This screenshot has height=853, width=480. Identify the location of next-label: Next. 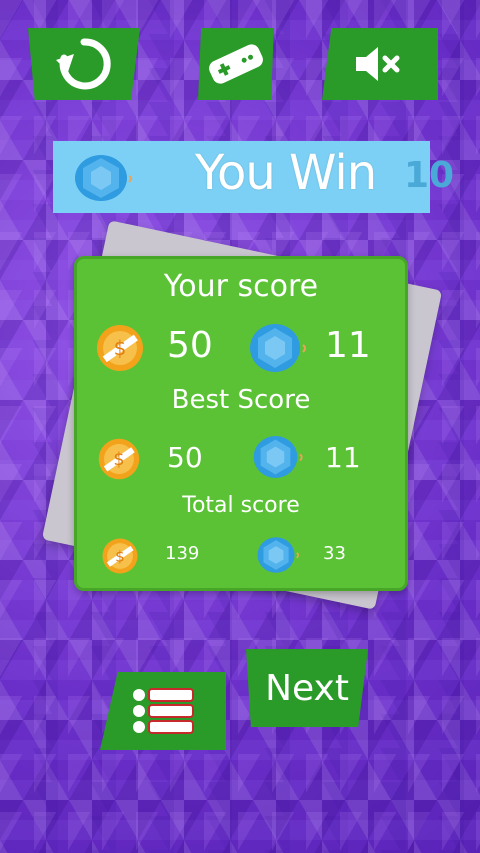
(307, 688).